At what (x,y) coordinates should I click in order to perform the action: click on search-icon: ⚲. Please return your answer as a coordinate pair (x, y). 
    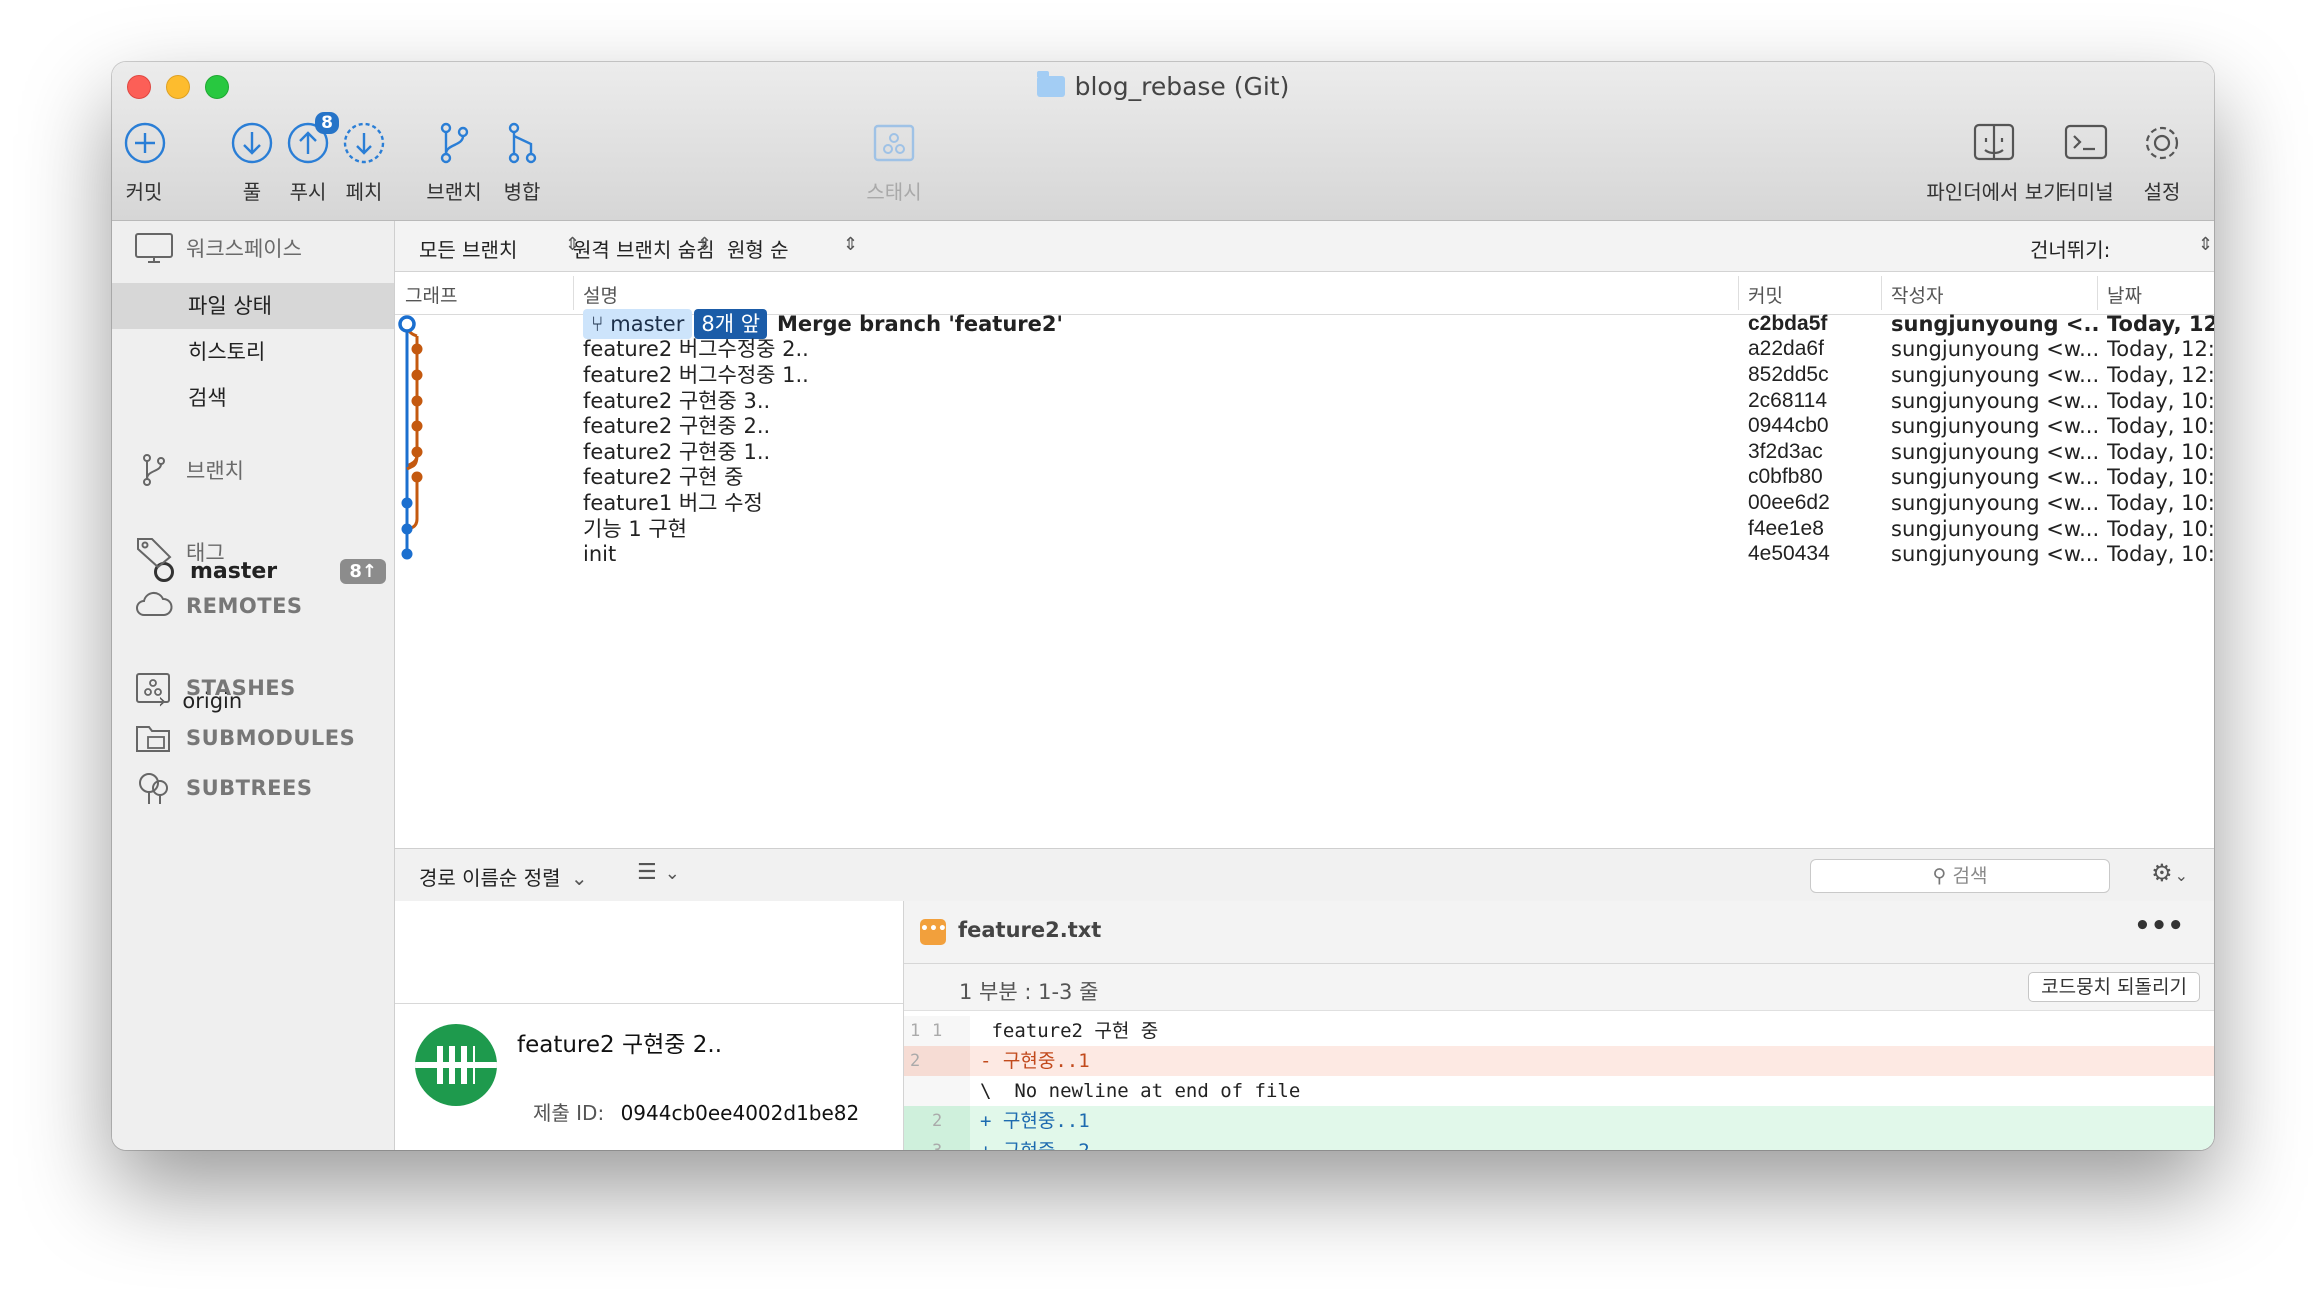
    Looking at the image, I should click on (1942, 876).